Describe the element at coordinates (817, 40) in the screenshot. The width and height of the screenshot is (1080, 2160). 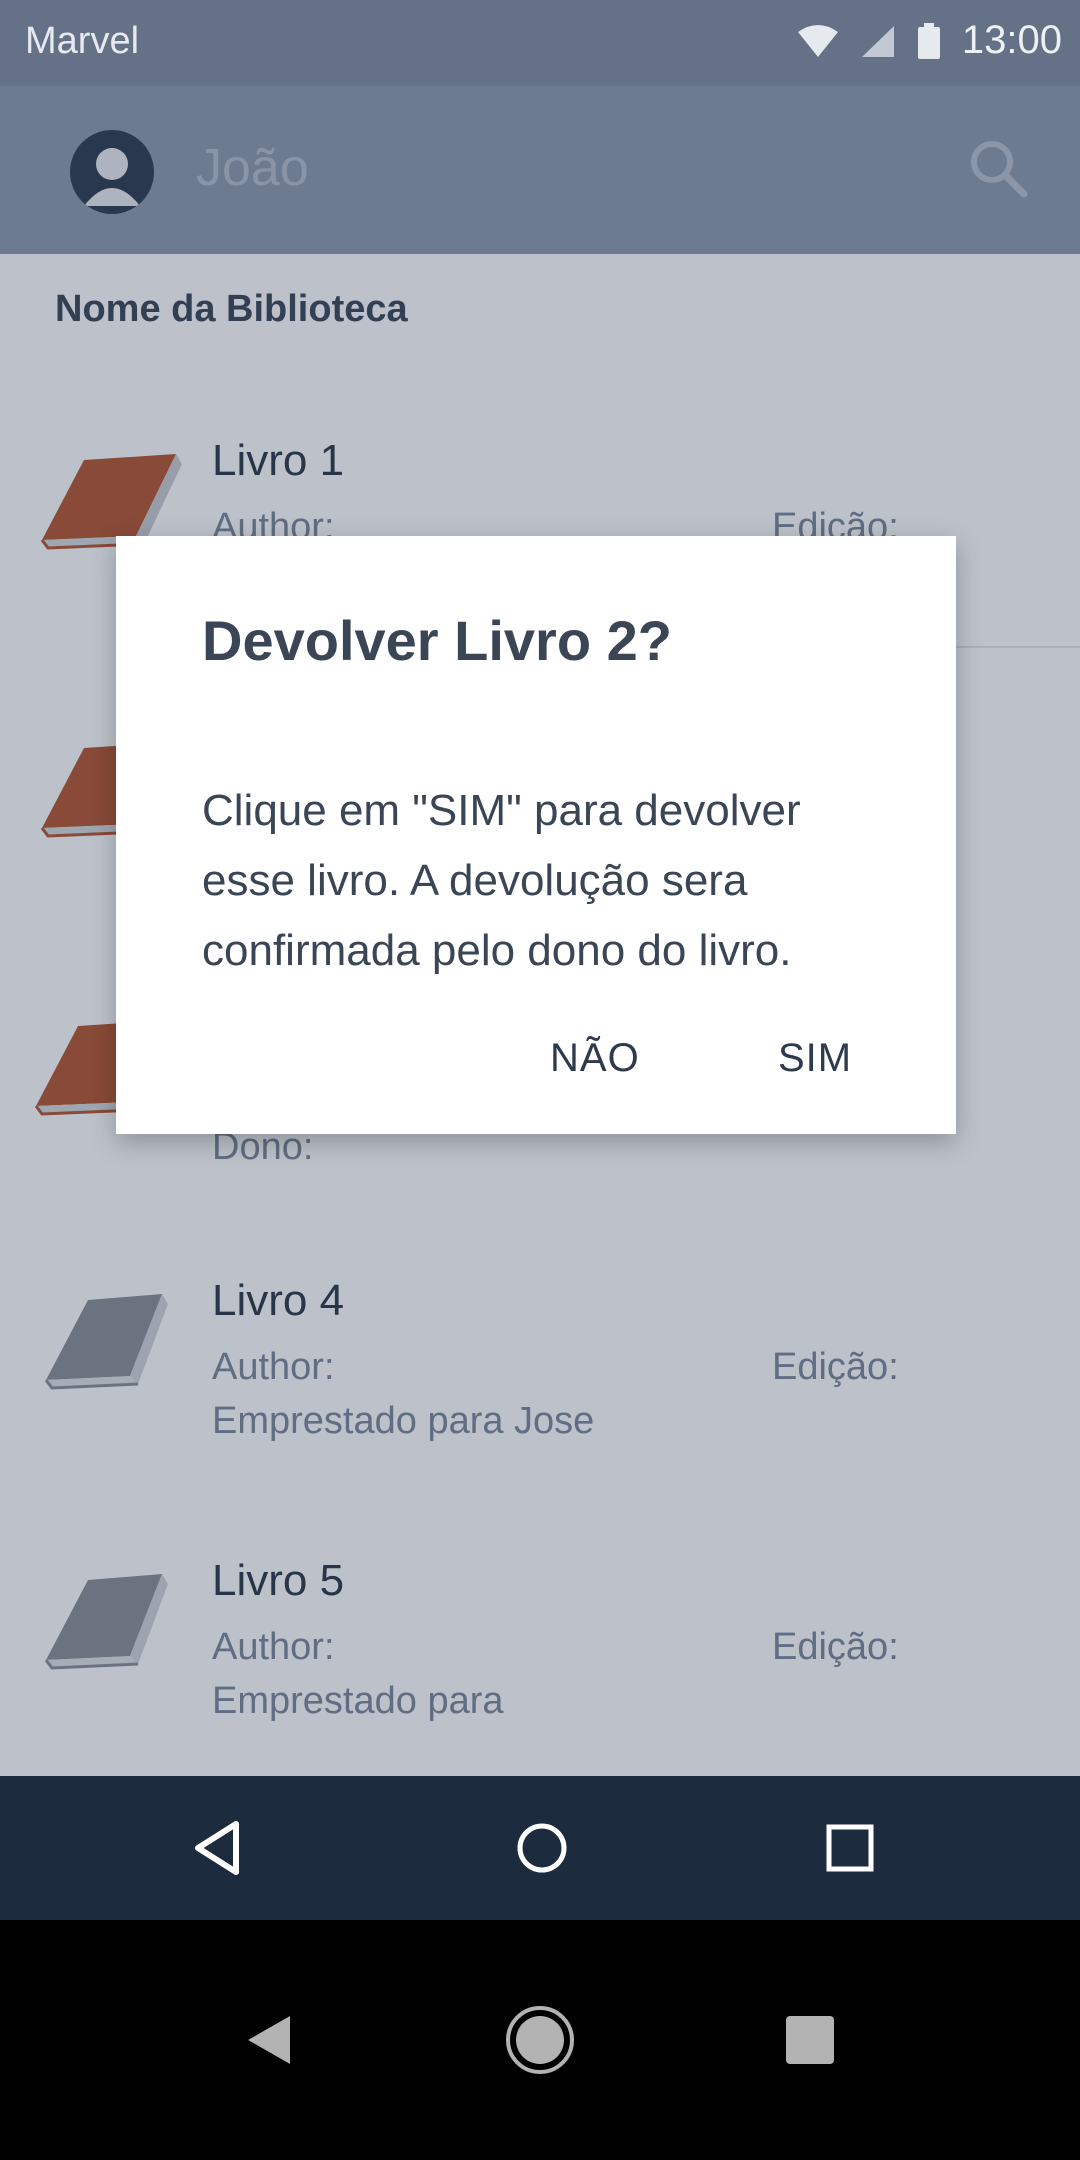
I see `wifi-icon` at that location.